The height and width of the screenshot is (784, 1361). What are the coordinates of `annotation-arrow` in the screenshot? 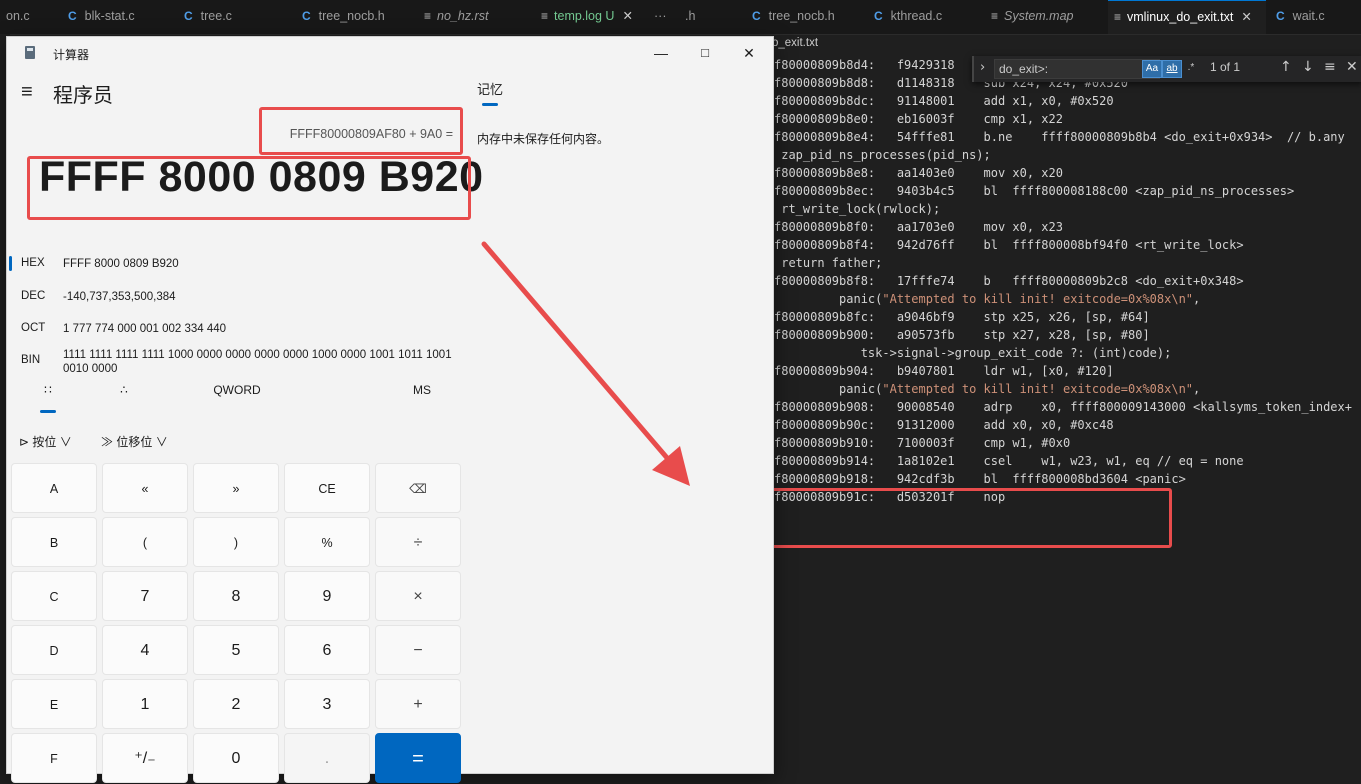 It's located at (585, 363).